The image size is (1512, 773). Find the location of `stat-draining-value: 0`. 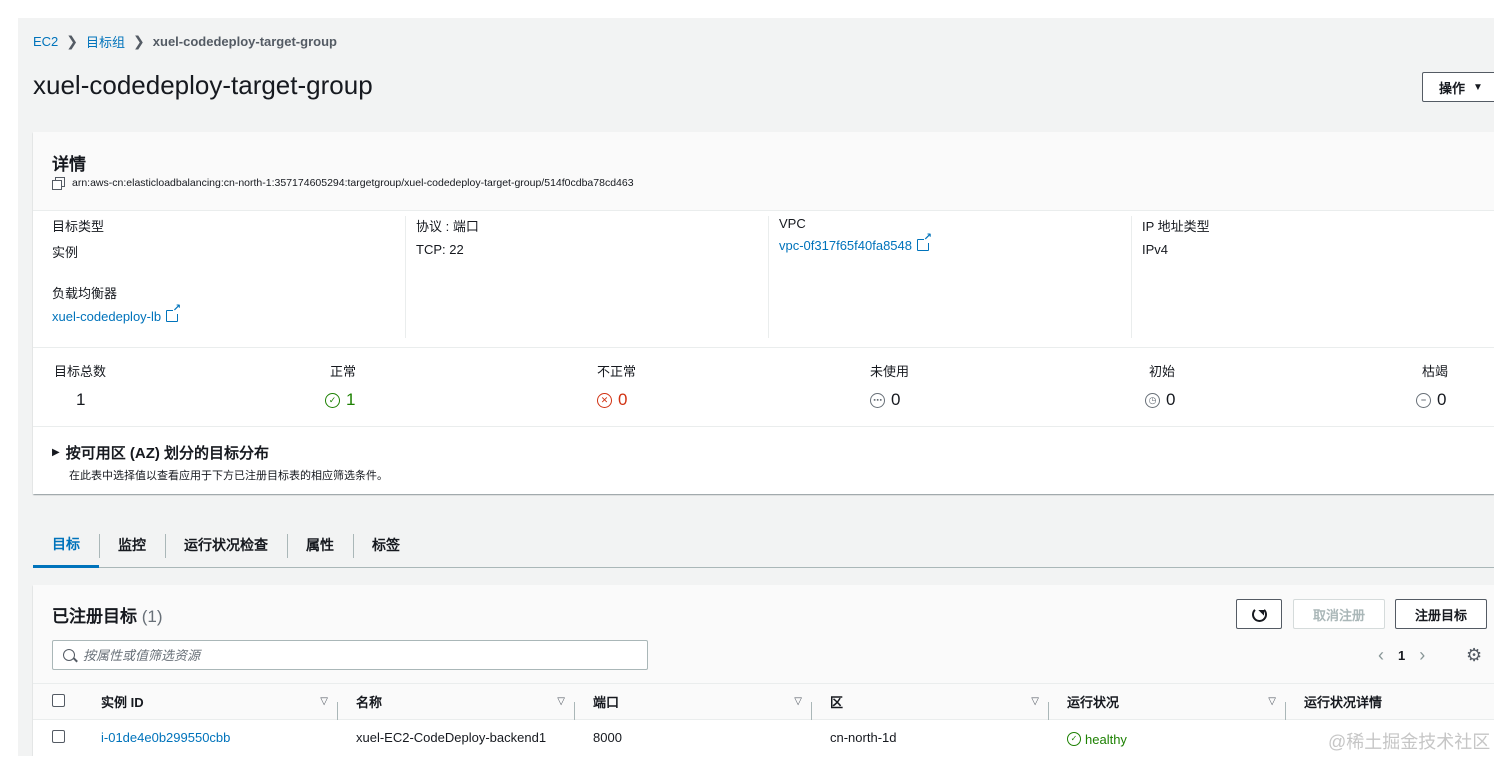

stat-draining-value: 0 is located at coordinates (1442, 399).